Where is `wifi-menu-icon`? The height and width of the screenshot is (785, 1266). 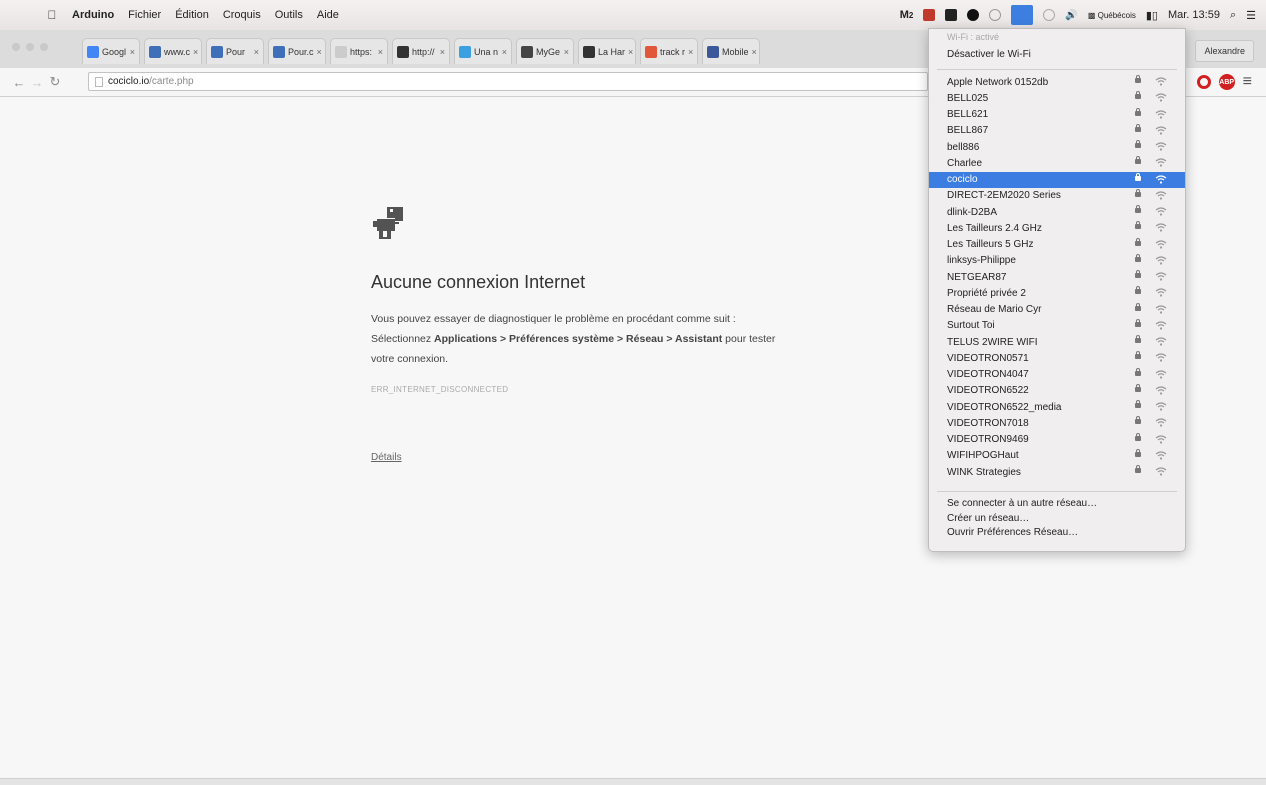
wifi-menu-icon is located at coordinates (1022, 15).